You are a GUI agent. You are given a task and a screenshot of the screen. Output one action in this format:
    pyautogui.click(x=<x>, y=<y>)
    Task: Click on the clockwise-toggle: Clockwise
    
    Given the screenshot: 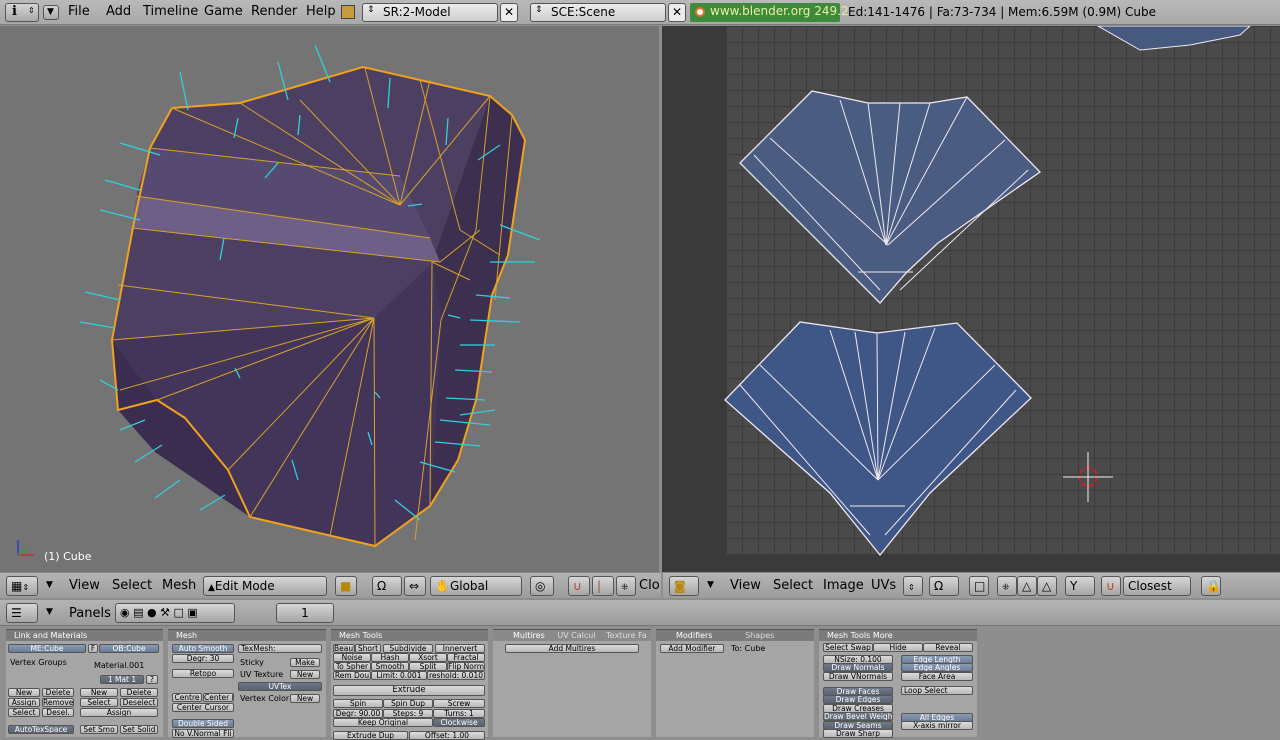 What is the action you would take?
    pyautogui.click(x=459, y=722)
    